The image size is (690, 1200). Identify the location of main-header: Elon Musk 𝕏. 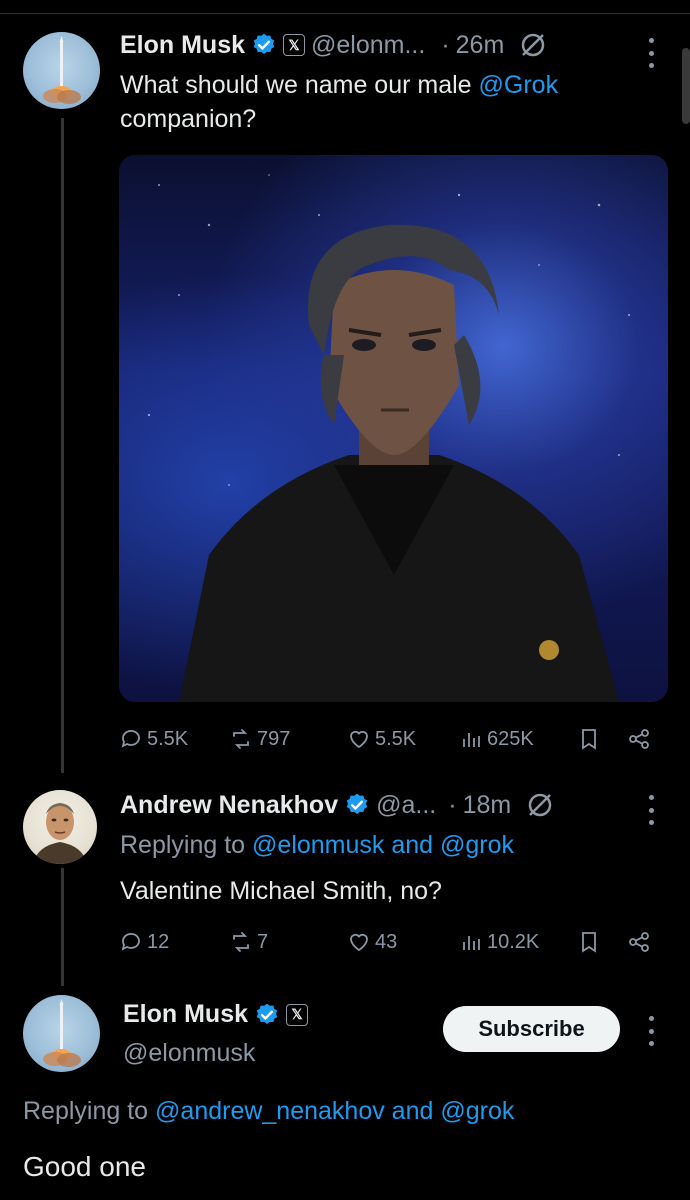
(216, 1014).